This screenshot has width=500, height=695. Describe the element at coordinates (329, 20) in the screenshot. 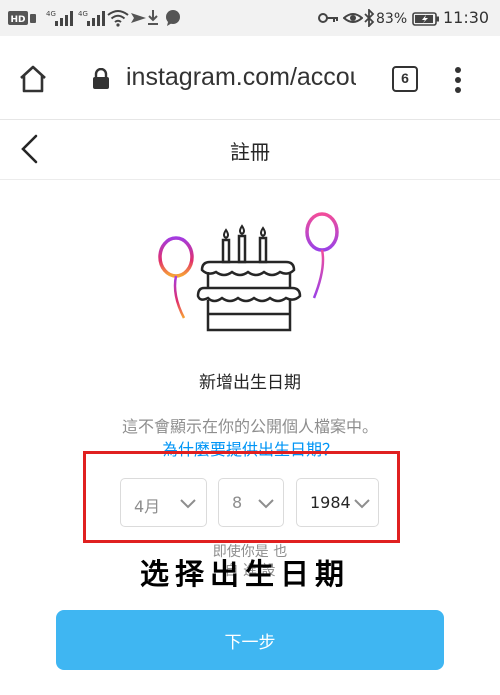

I see `key-icon` at that location.